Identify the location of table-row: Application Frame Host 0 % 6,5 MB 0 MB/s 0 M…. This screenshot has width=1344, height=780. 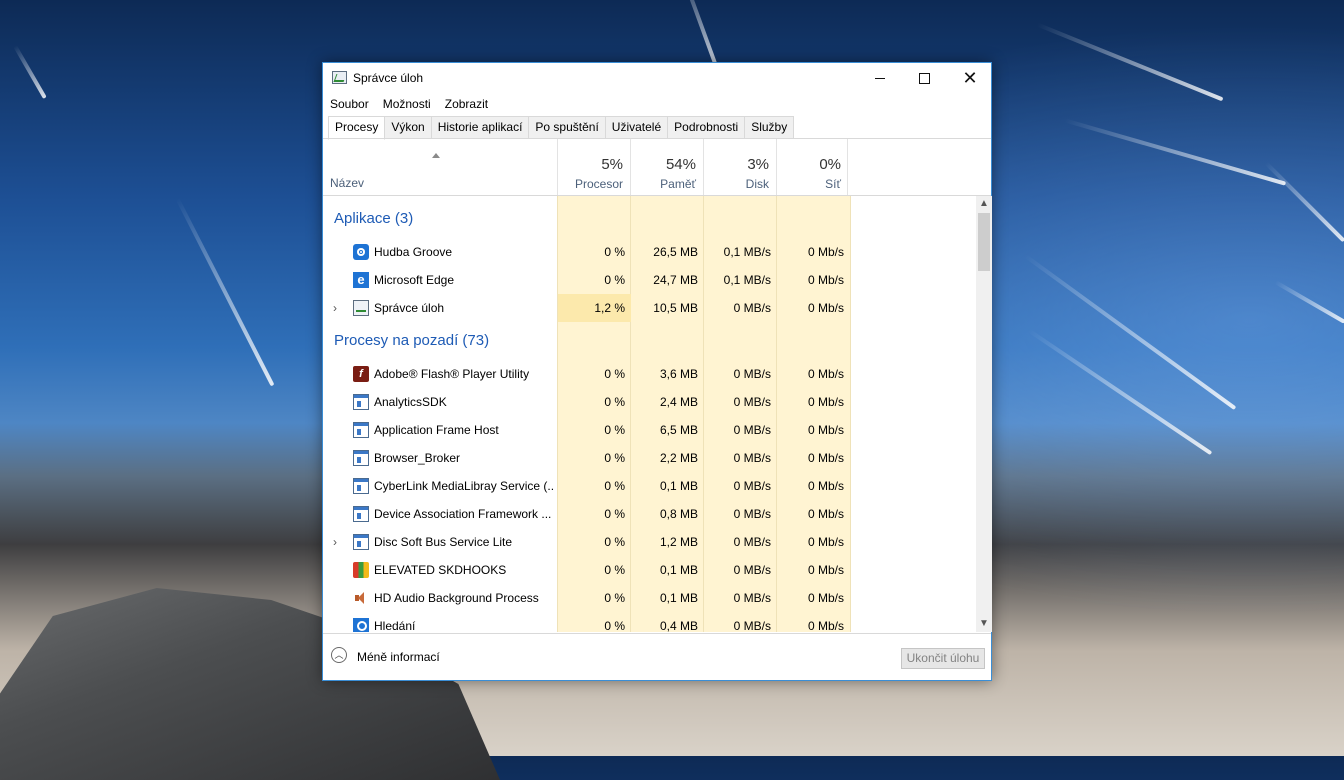
(649, 430).